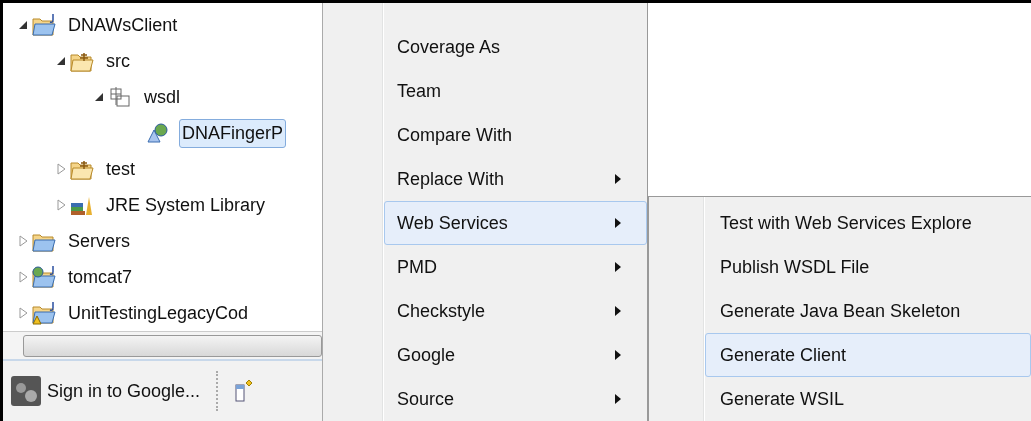 The height and width of the screenshot is (421, 1031). Describe the element at coordinates (123, 25) in the screenshot. I see `tree-item: DNAWsClient` at that location.